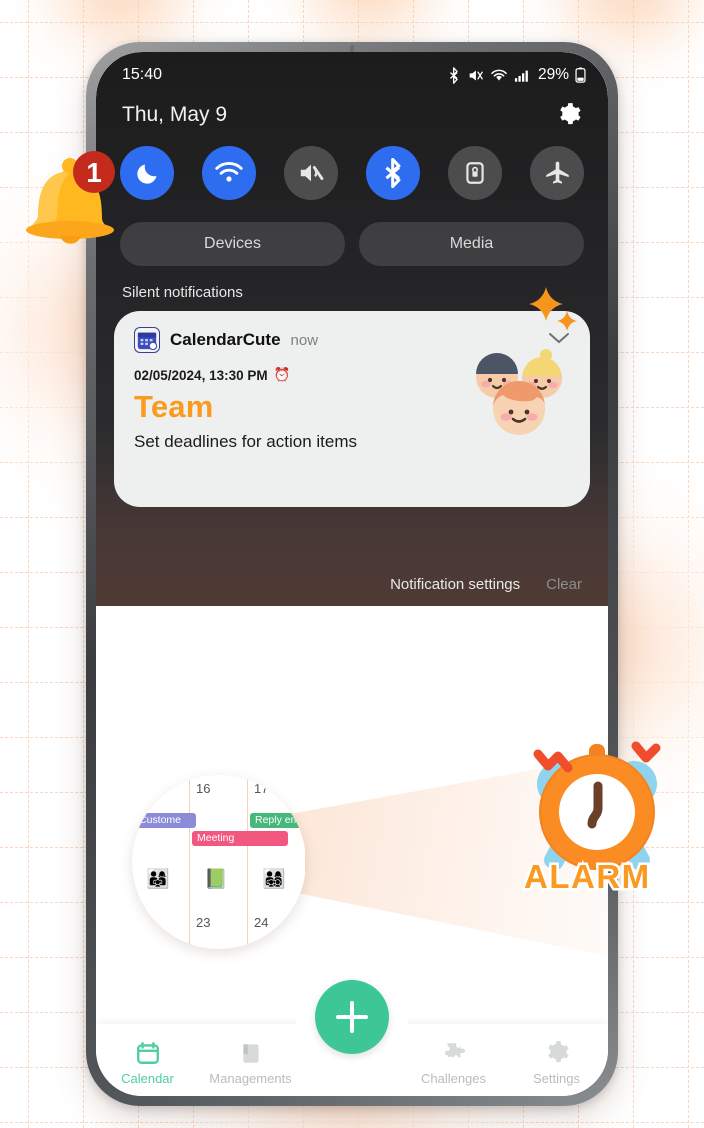 The image size is (704, 1128). I want to click on magnifier-sticker: 📗, so click(216, 879).